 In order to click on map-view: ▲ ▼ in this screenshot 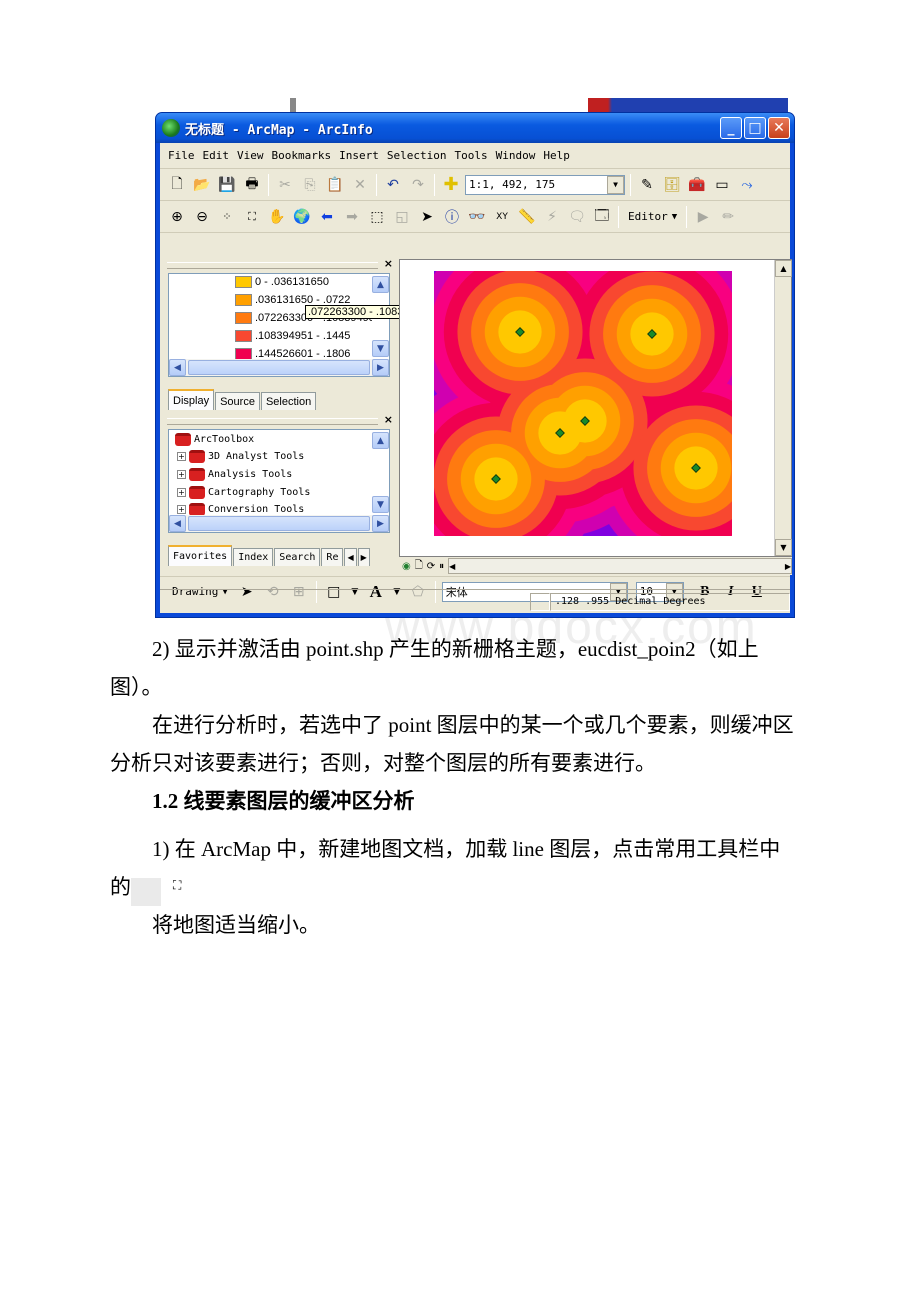, I will do `click(595, 408)`.